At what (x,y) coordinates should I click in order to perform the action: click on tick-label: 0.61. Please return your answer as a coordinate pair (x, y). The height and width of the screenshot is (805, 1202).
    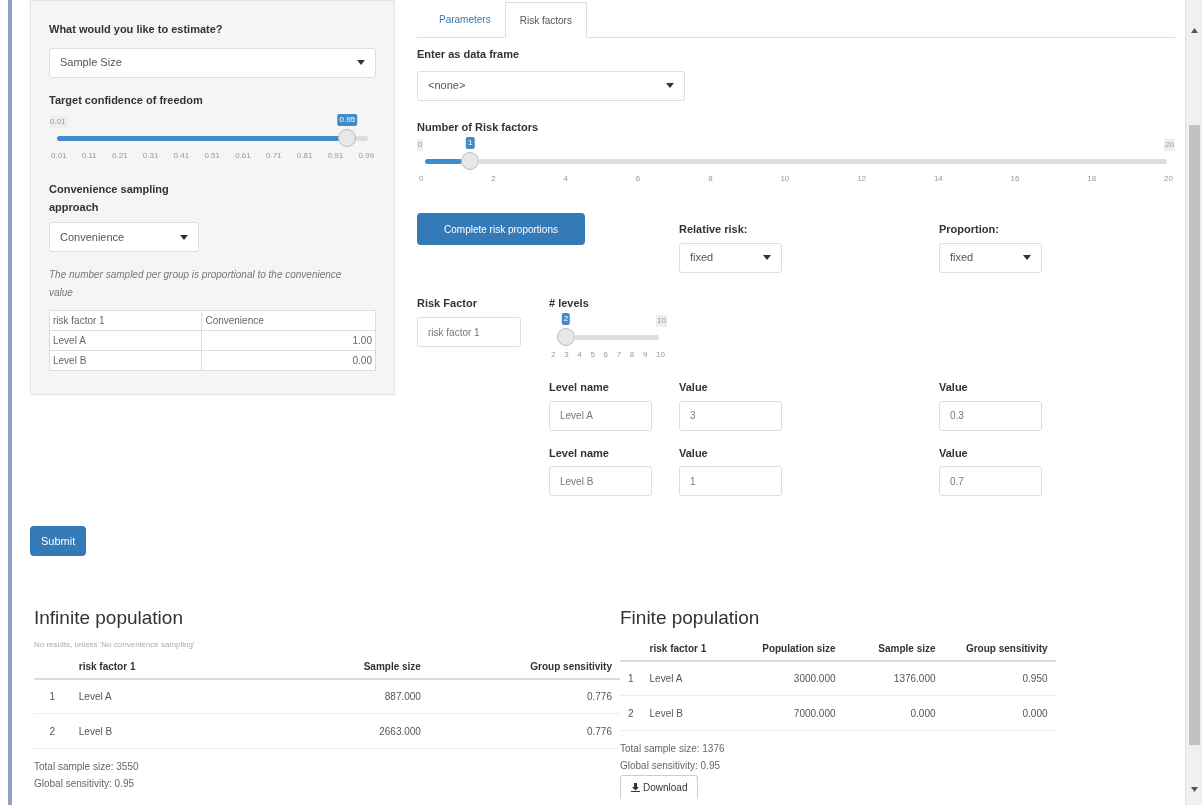
    Looking at the image, I should click on (243, 156).